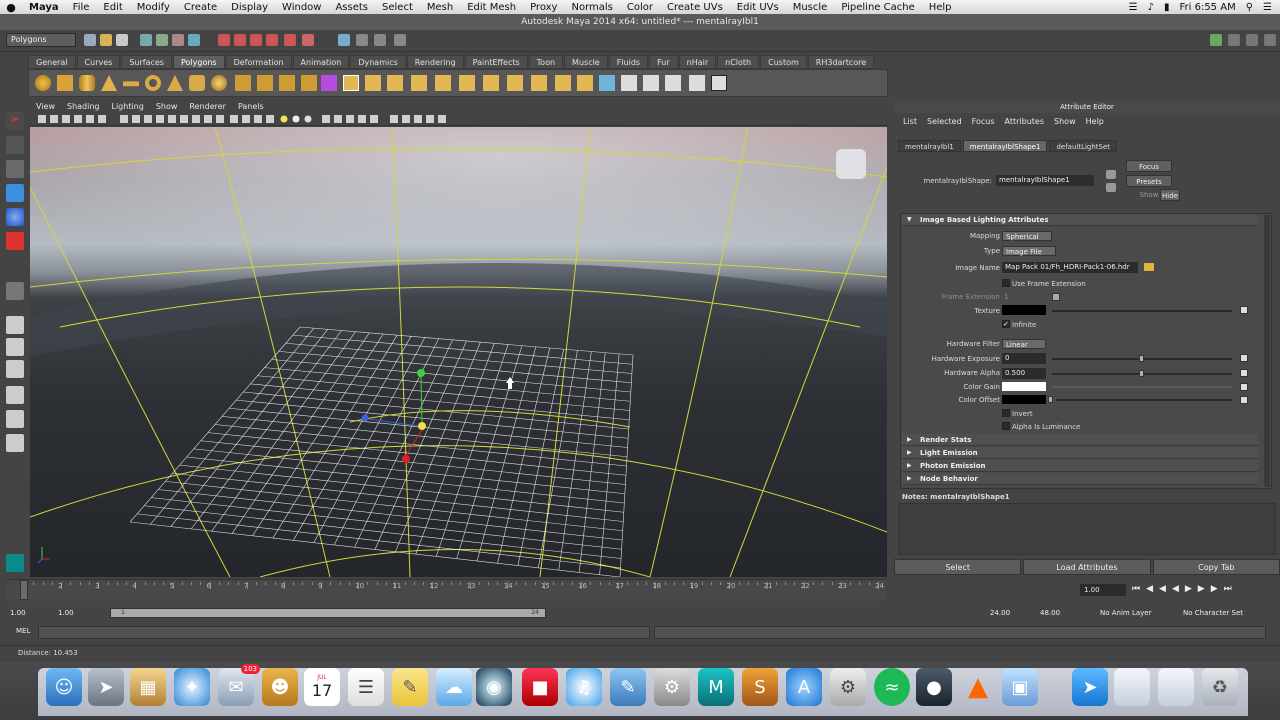  What do you see at coordinates (64, 687) in the screenshot?
I see `finder-icon: ☺` at bounding box center [64, 687].